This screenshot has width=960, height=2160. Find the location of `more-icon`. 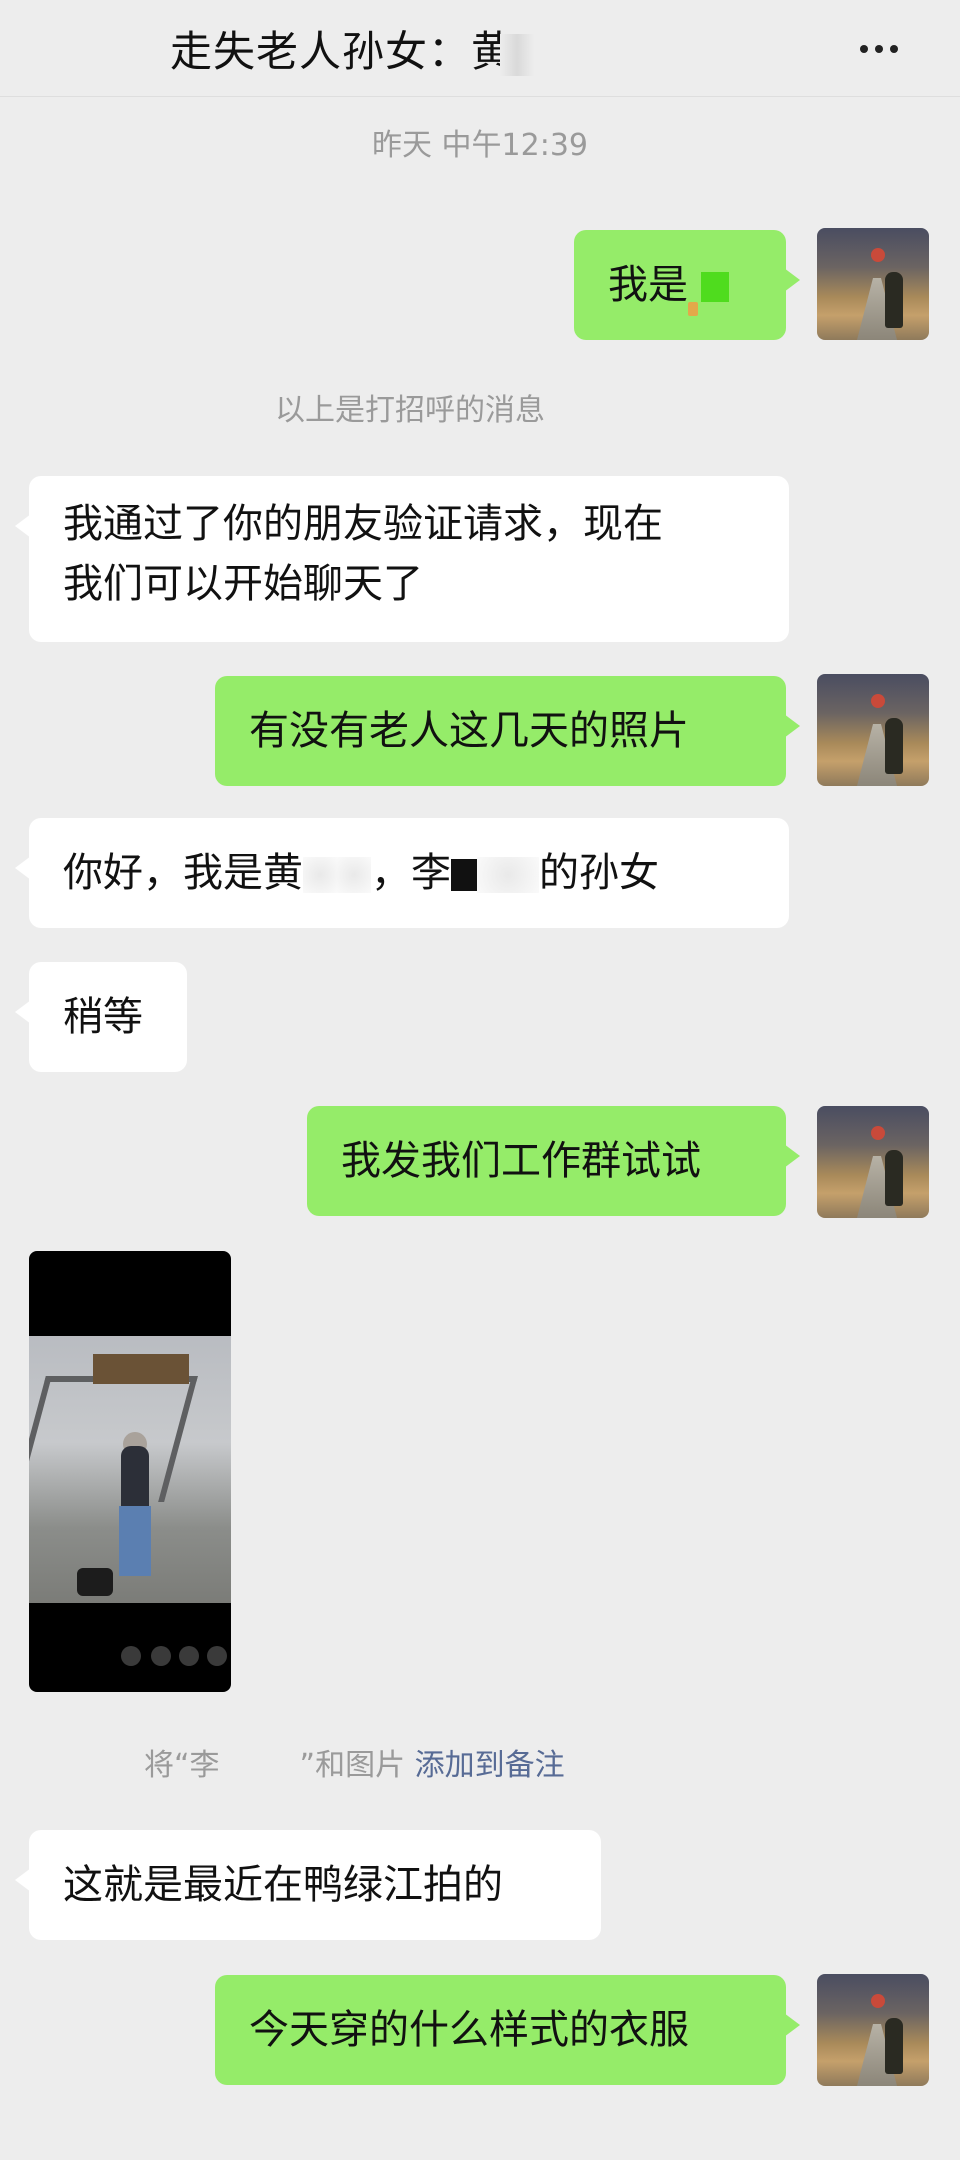

more-icon is located at coordinates (217, 1656).